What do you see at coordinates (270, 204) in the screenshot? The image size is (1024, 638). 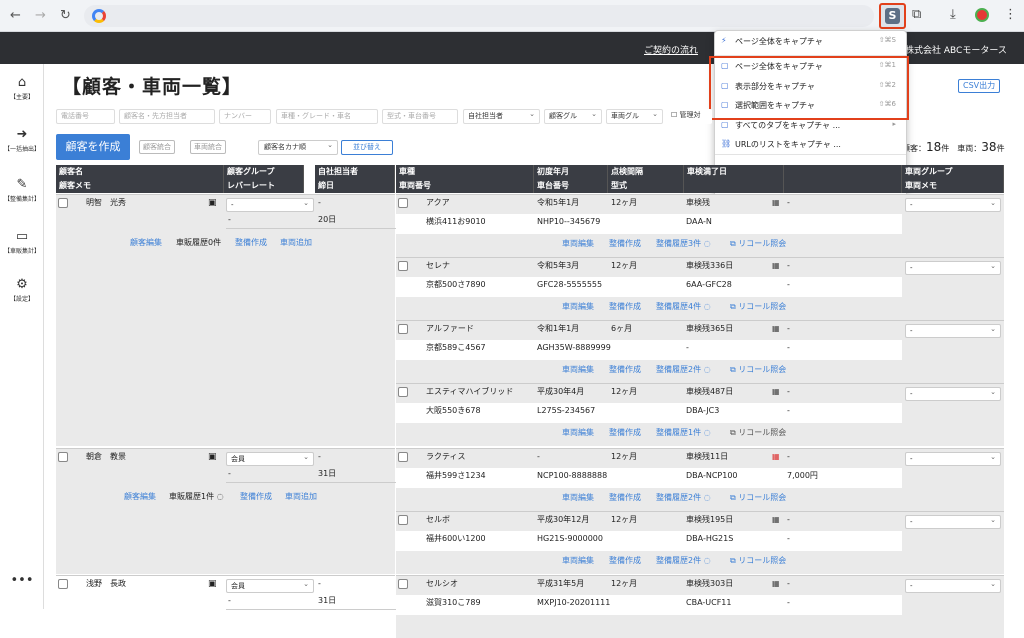 I see `customer-group-select: -` at bounding box center [270, 204].